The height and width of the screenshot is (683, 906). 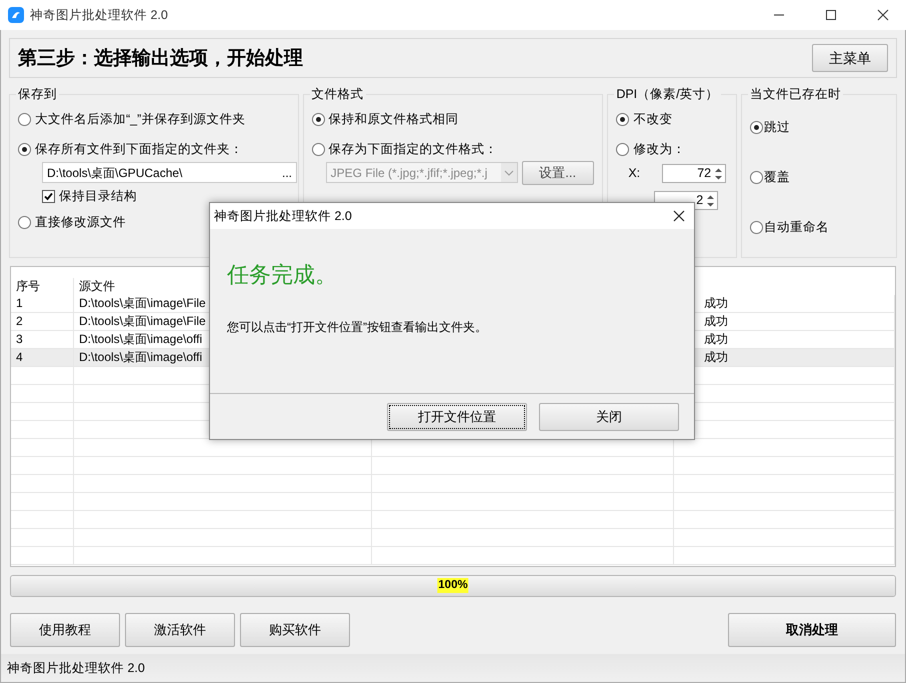 What do you see at coordinates (457, 416) in the screenshot?
I see `dialog-button: 打开文件位置` at bounding box center [457, 416].